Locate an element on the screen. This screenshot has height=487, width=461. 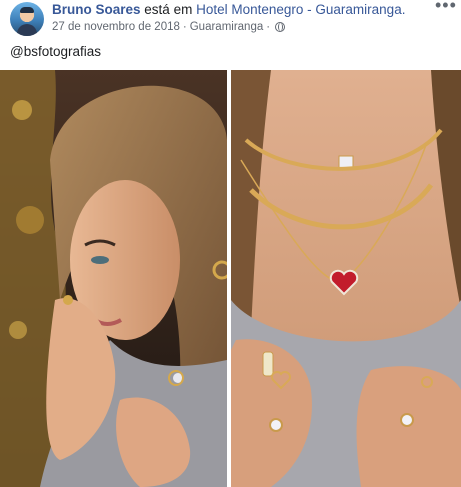
globe-icon is located at coordinates (280, 27).